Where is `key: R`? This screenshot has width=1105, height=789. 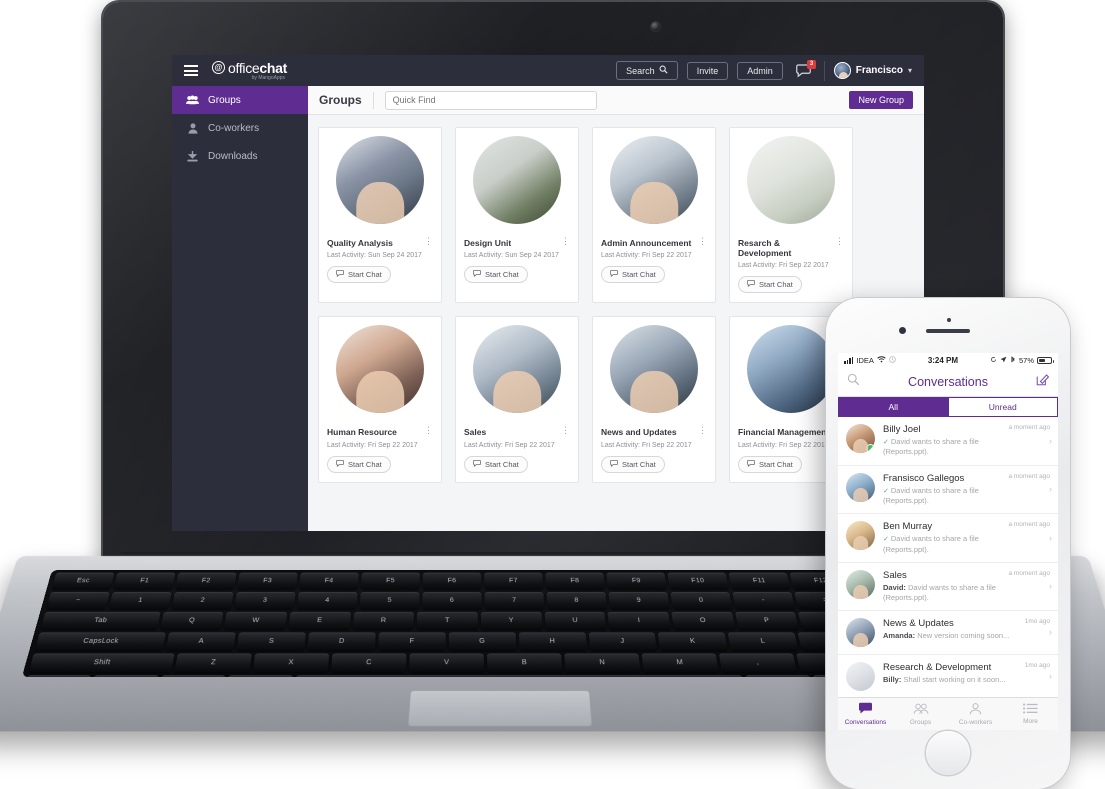 key: R is located at coordinates (383, 620).